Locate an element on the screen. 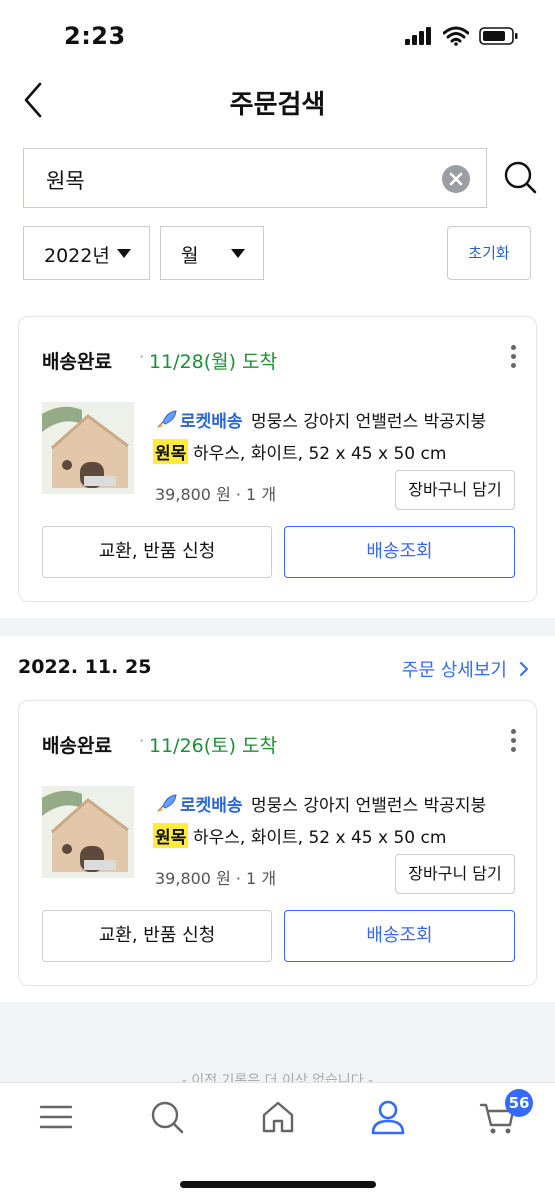  battery-icon is located at coordinates (498, 36).